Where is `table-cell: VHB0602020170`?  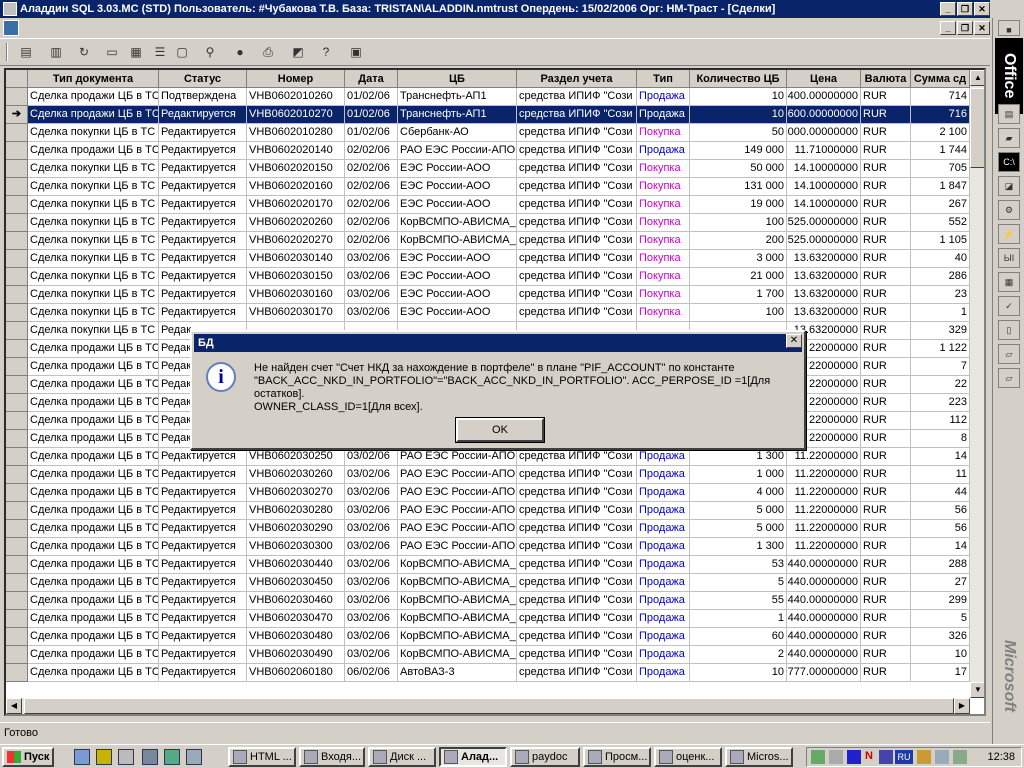 table-cell: VHB0602020170 is located at coordinates (296, 205).